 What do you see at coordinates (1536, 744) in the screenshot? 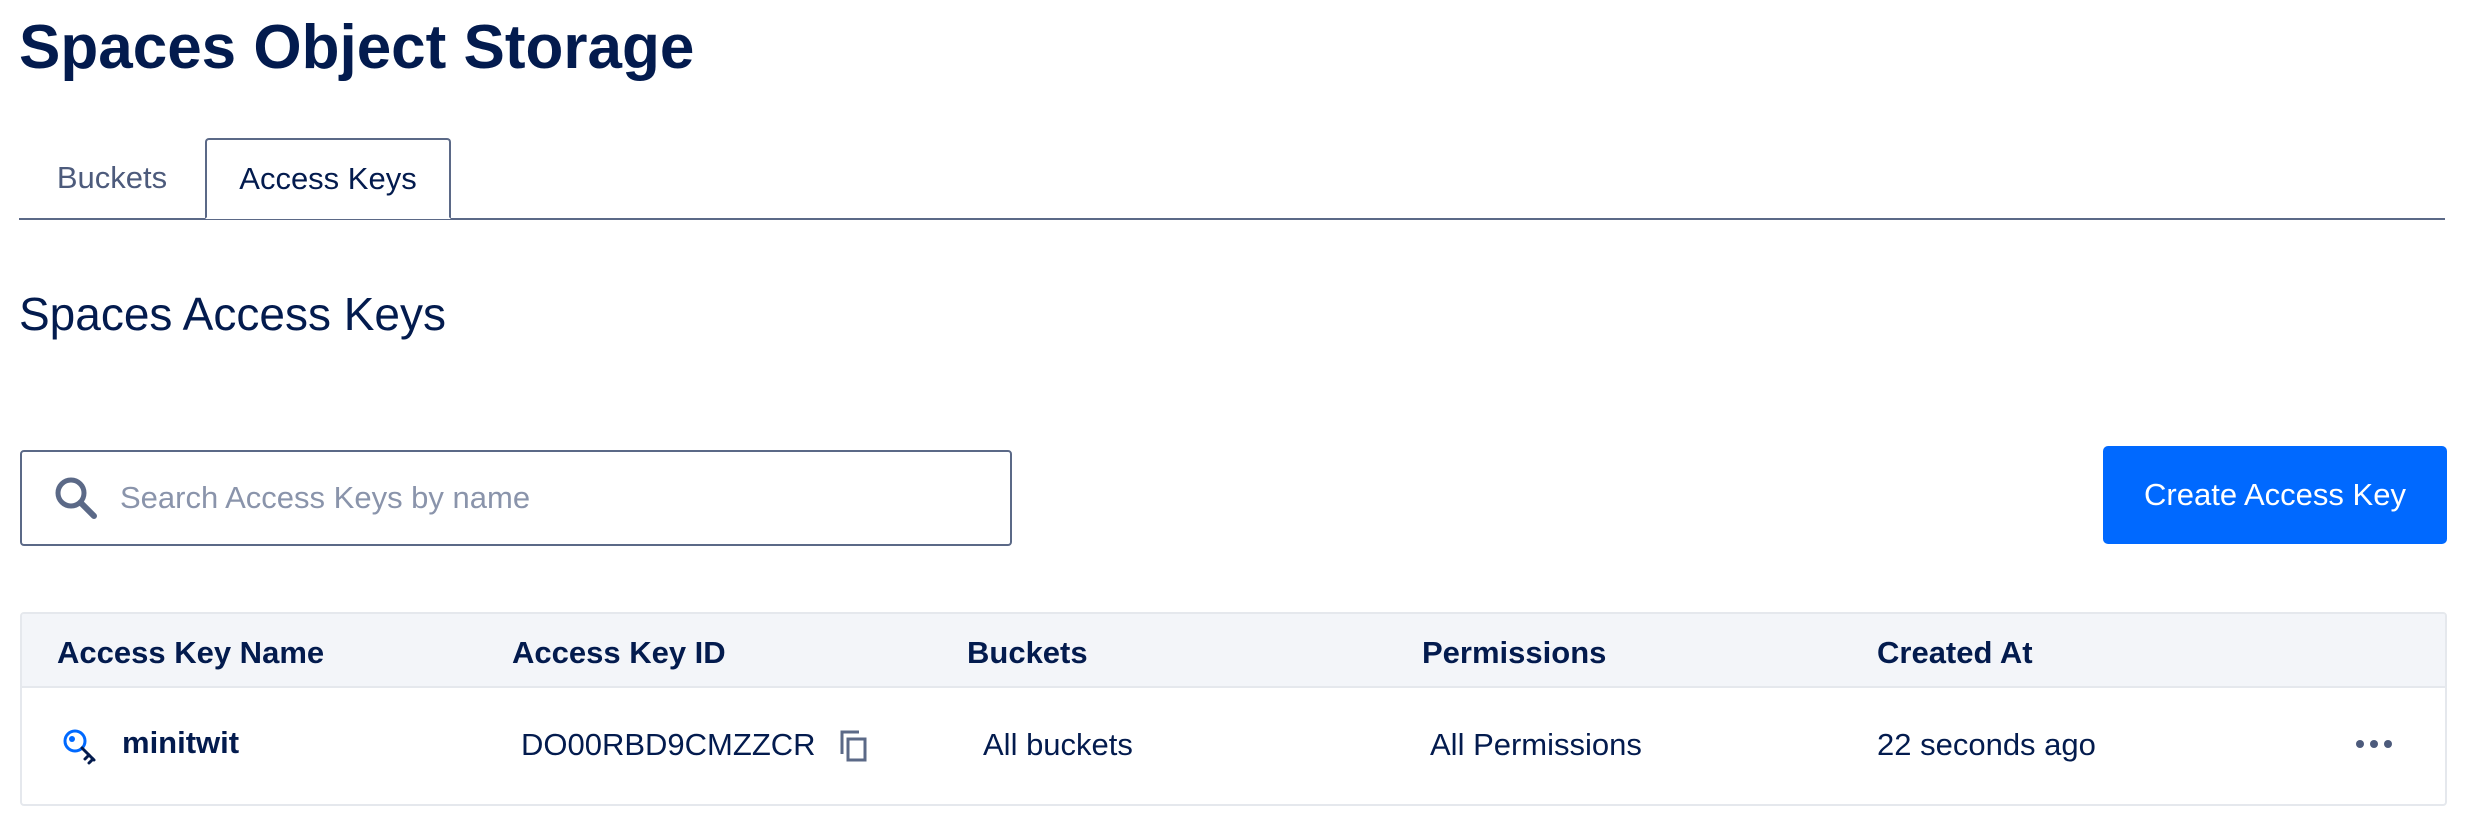
I see `access-key-permissions: All Permissions` at bounding box center [1536, 744].